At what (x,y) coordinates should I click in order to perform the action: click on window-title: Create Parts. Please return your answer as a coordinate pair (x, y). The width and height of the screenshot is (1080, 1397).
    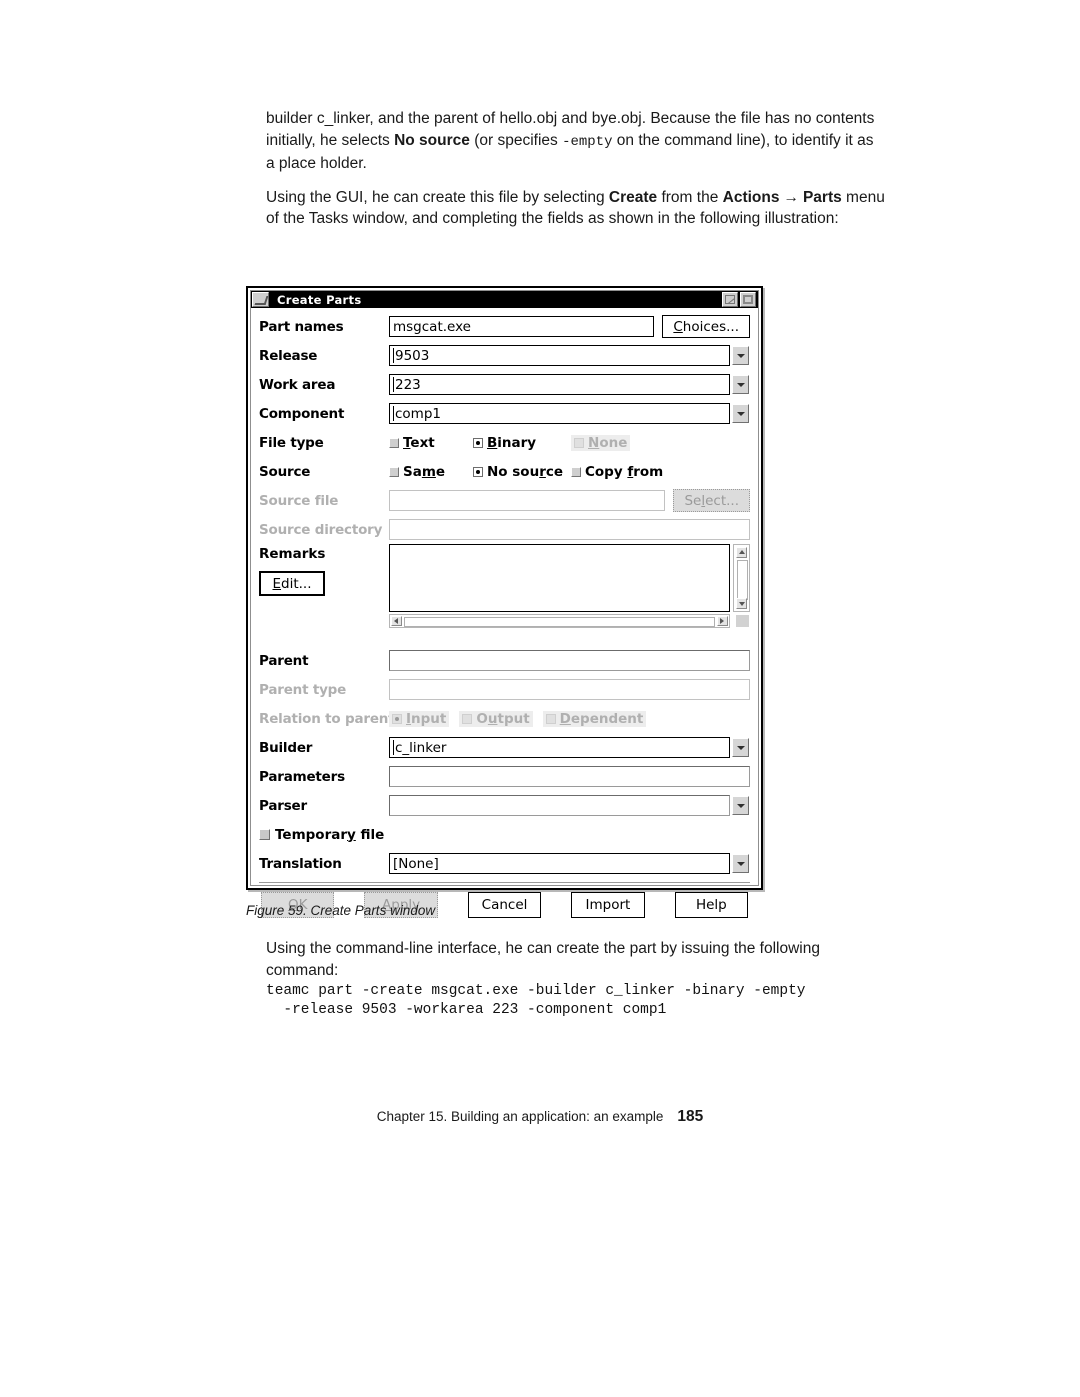
    Looking at the image, I should click on (319, 299).